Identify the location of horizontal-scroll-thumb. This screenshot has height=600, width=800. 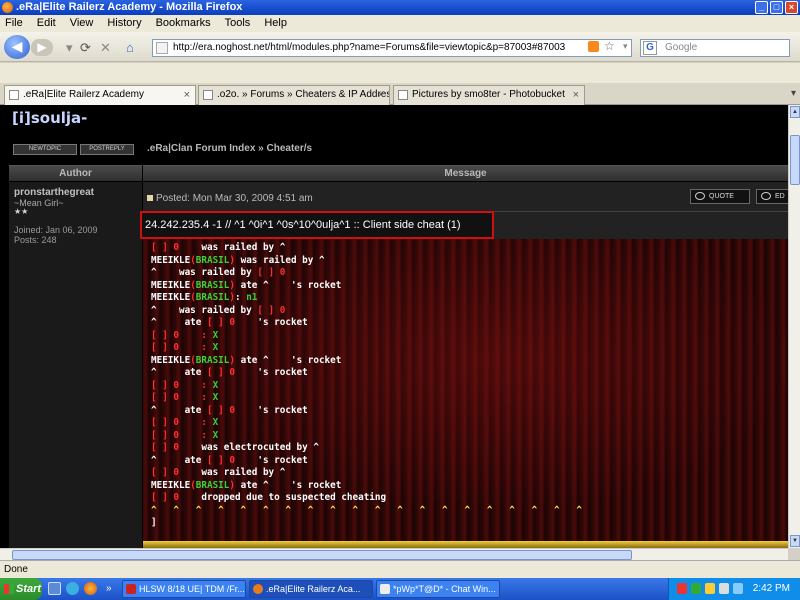
(322, 555).